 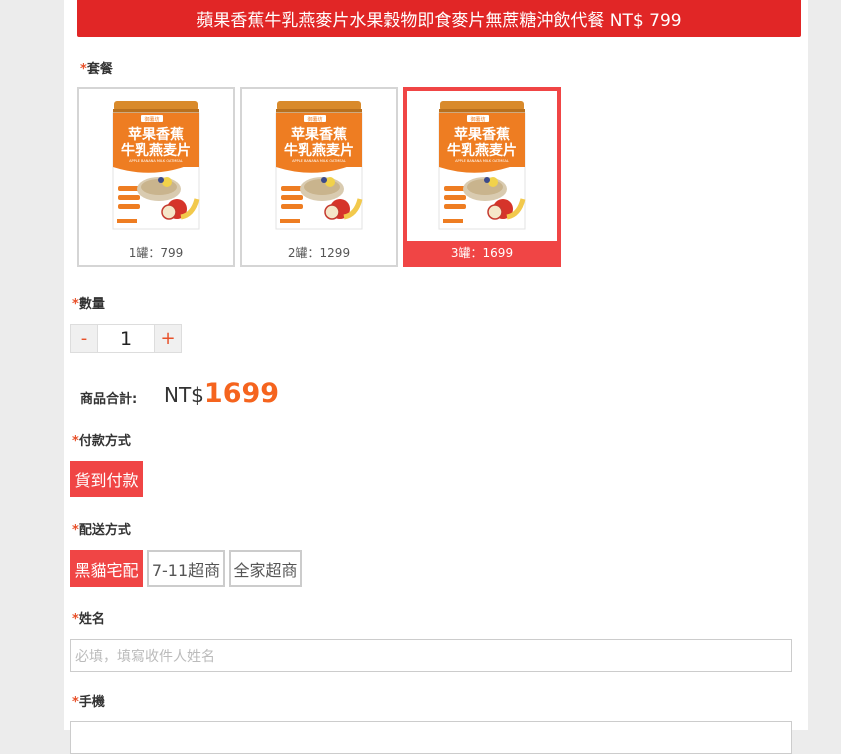 I want to click on package-option-3: 3罐：1699, so click(x=482, y=177).